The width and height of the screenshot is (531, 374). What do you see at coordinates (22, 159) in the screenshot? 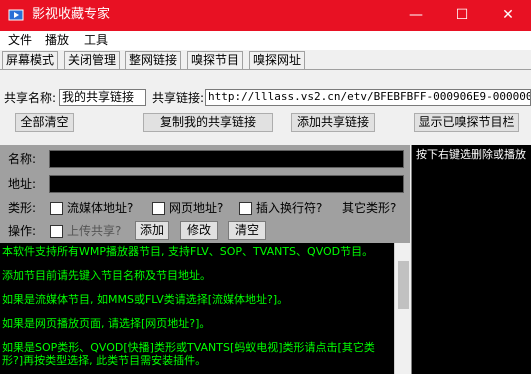
I see `program-name-label: 名称:` at bounding box center [22, 159].